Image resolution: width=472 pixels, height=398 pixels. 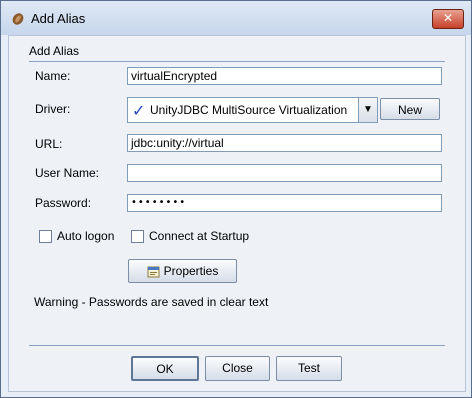 I want to click on properties-icon, so click(x=153, y=272).